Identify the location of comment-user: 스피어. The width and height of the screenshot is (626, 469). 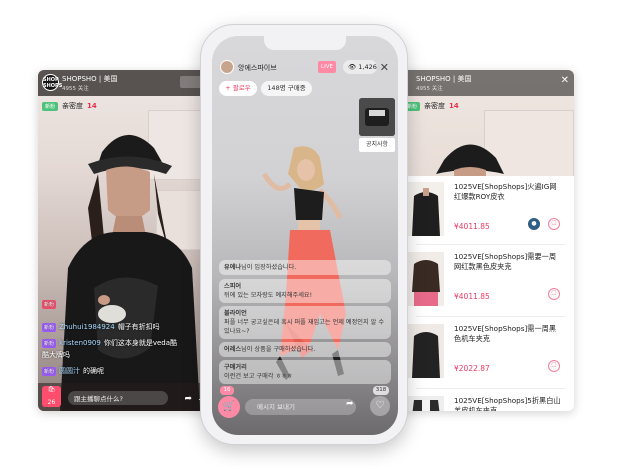
(233, 286).